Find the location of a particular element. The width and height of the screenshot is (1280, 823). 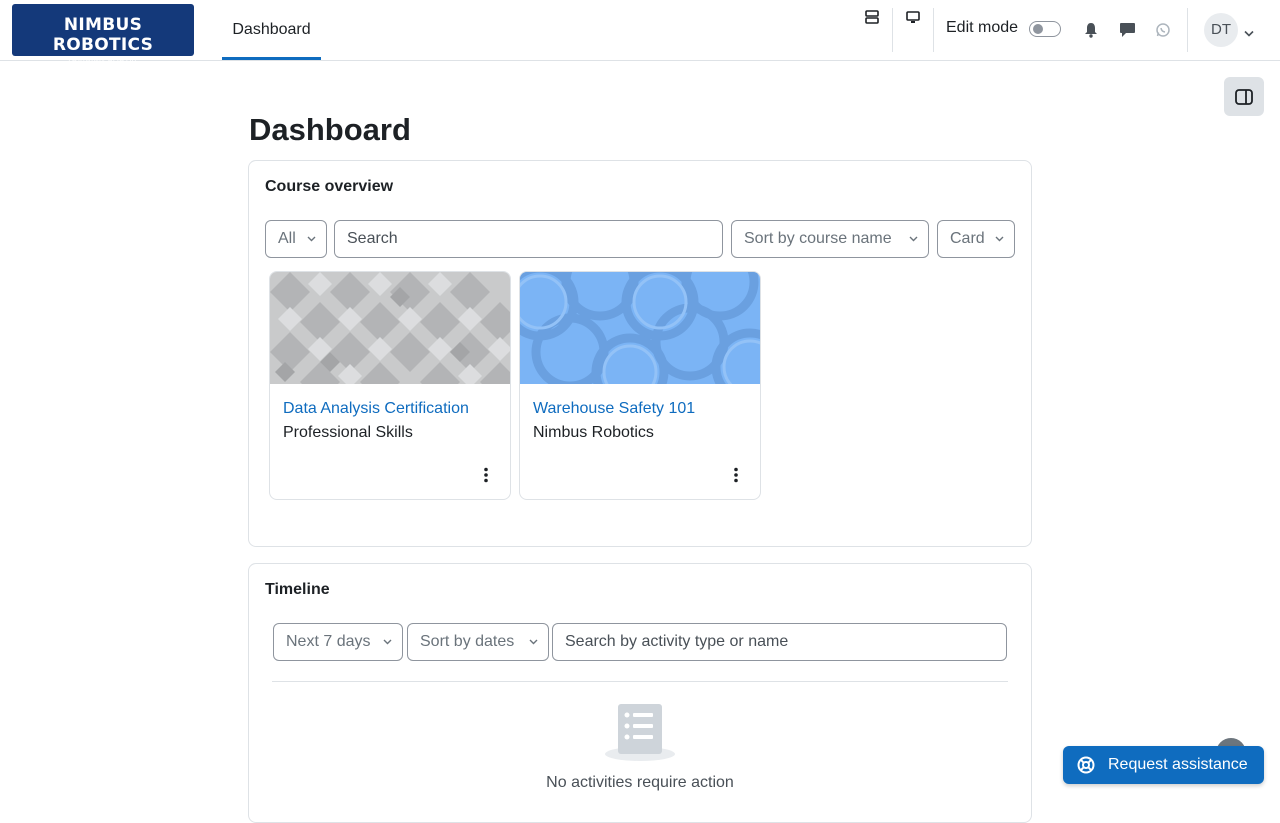

course-image-grey-diamonds is located at coordinates (390, 328).